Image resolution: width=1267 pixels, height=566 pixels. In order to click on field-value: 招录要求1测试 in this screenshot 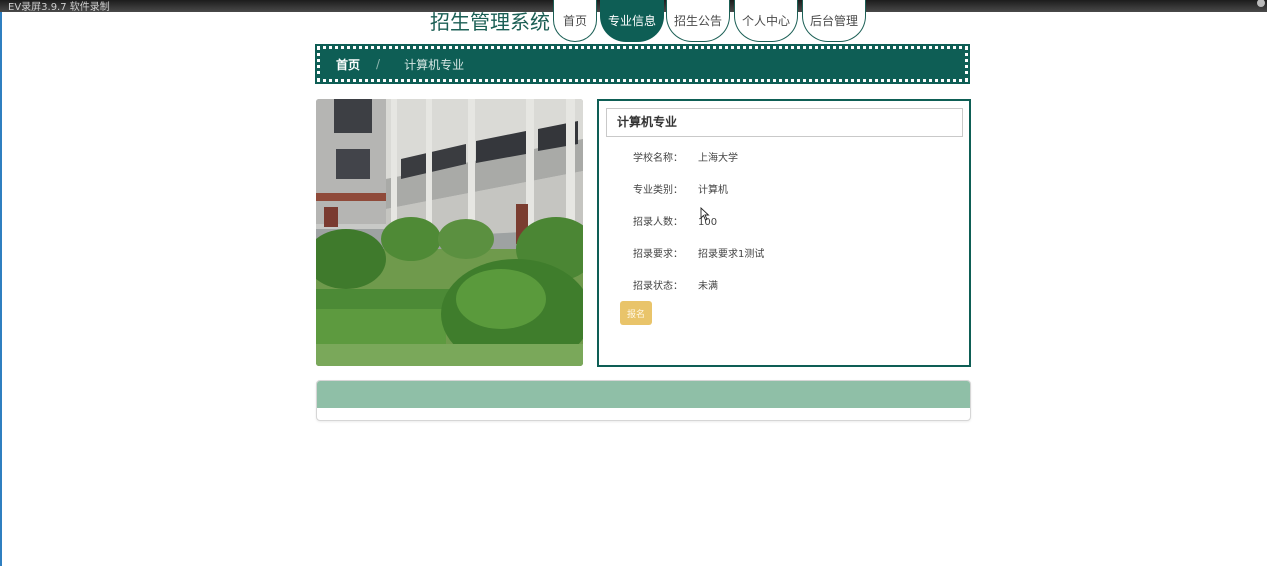, I will do `click(731, 254)`.